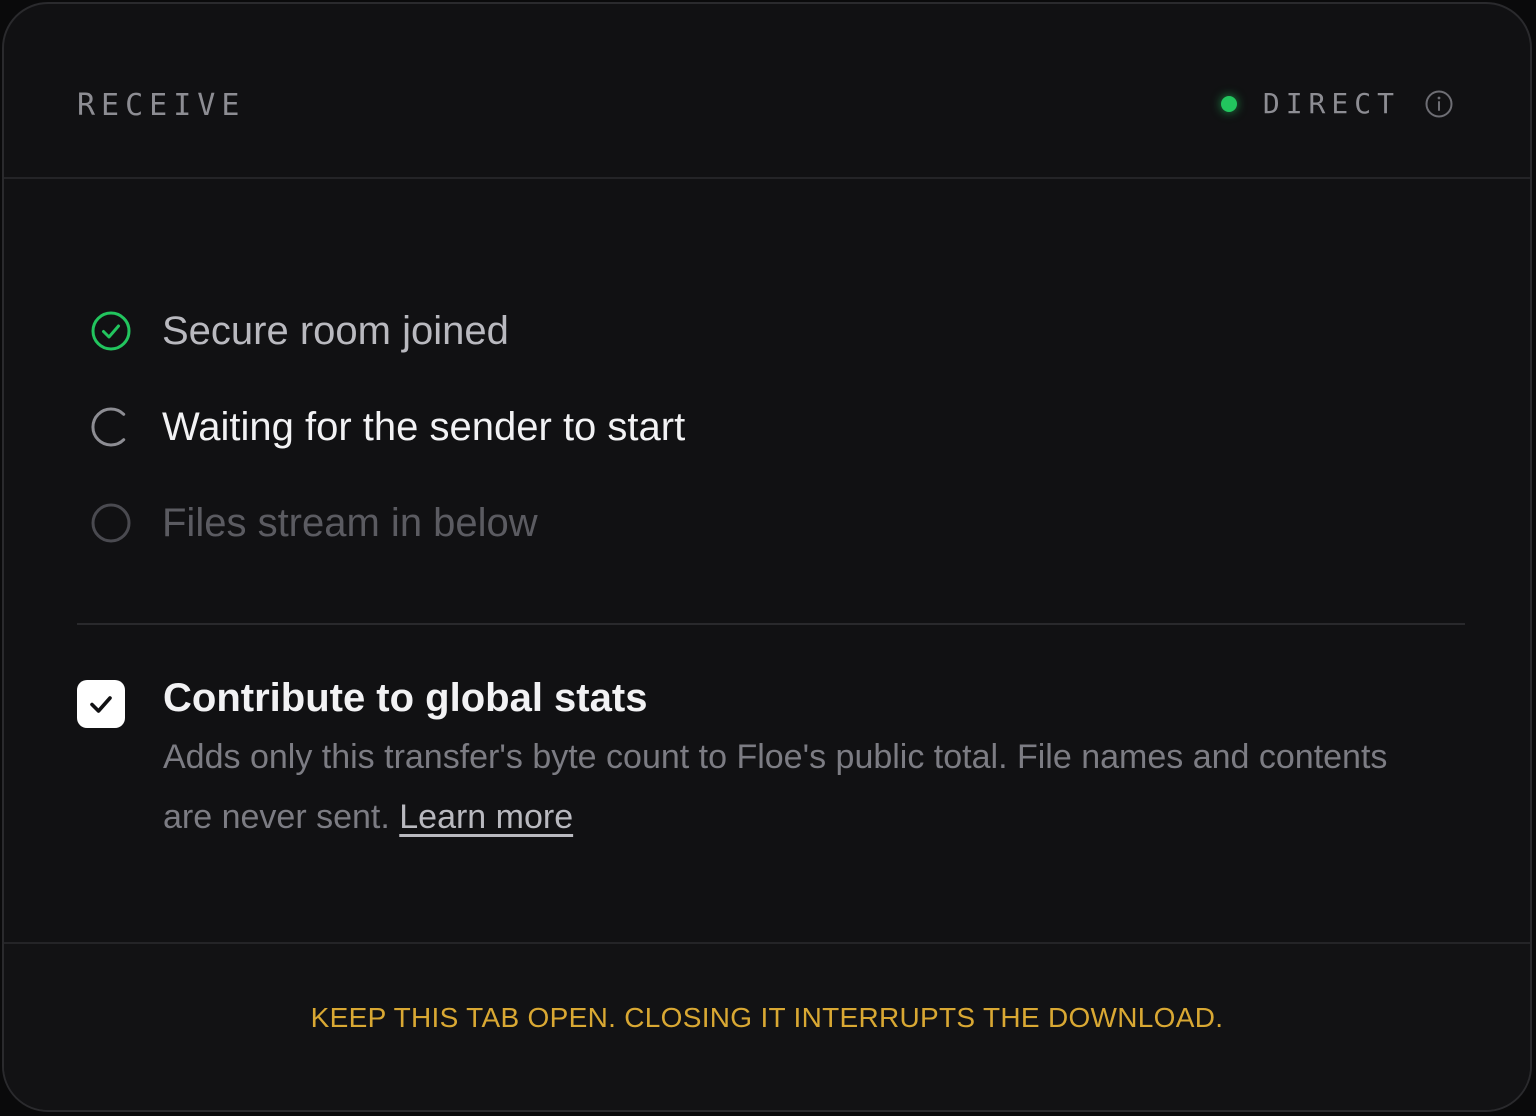  I want to click on step-label: Files stream in below, so click(350, 523).